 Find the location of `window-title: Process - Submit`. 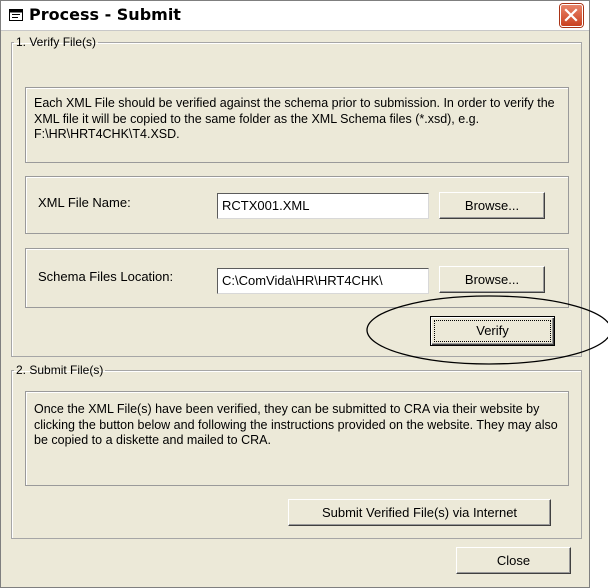

window-title: Process - Submit is located at coordinates (105, 14).